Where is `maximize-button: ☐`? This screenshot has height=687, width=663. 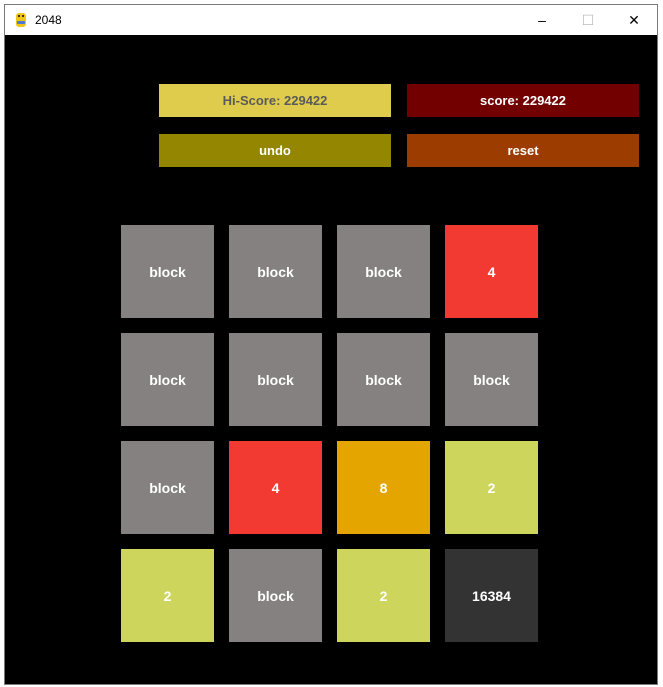
maximize-button: ☐ is located at coordinates (588, 20).